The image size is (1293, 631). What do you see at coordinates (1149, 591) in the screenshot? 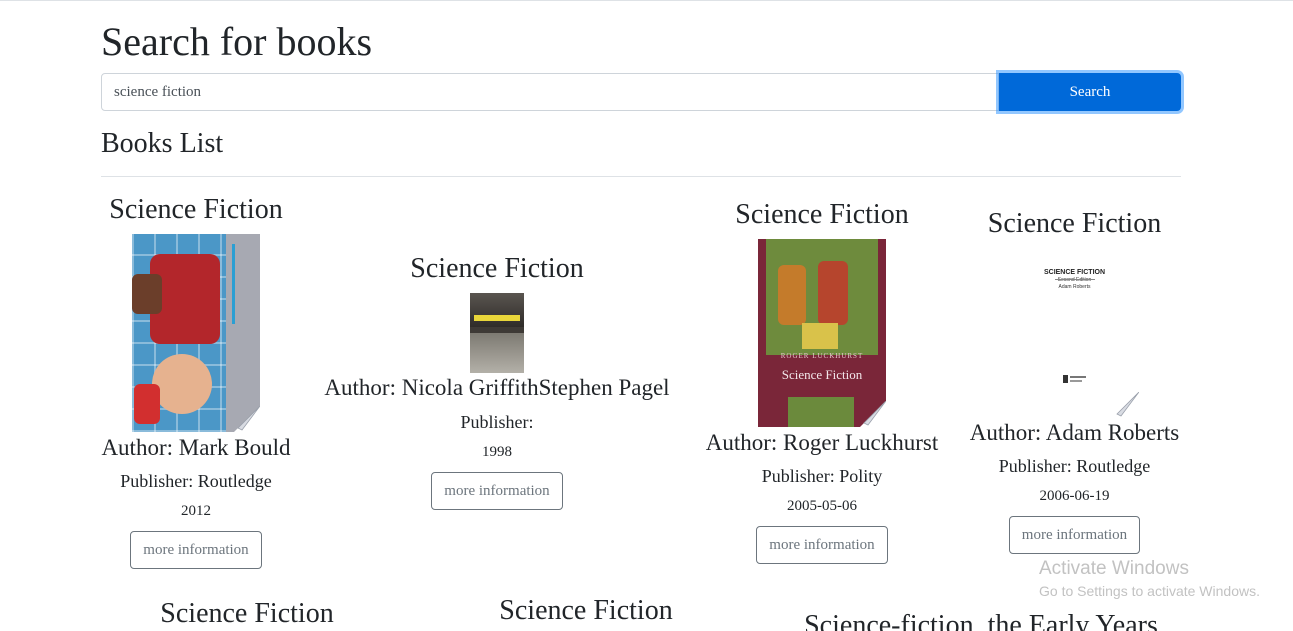
I see `activate-windows-subtitle: Go to Settings to activate Windows.` at bounding box center [1149, 591].